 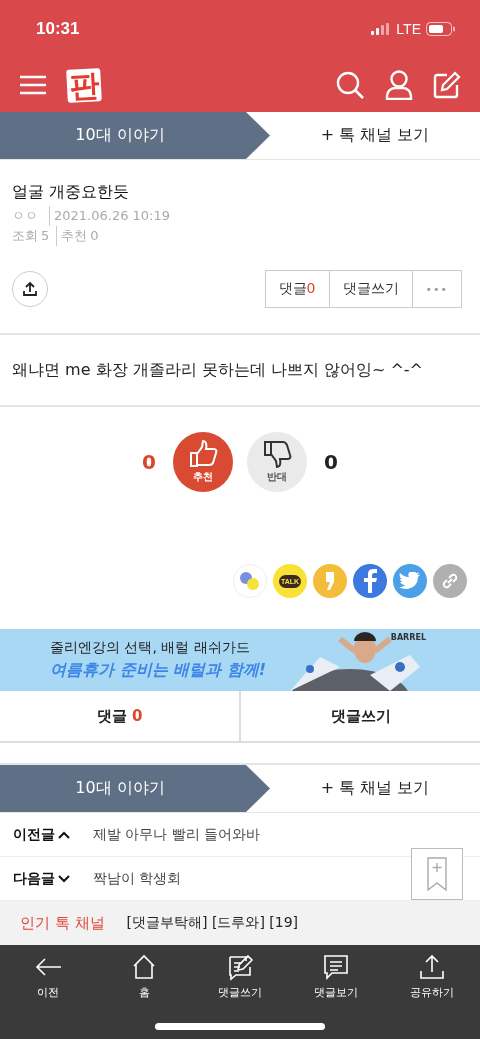 What do you see at coordinates (450, 581) in the screenshot?
I see `copy-link-button` at bounding box center [450, 581].